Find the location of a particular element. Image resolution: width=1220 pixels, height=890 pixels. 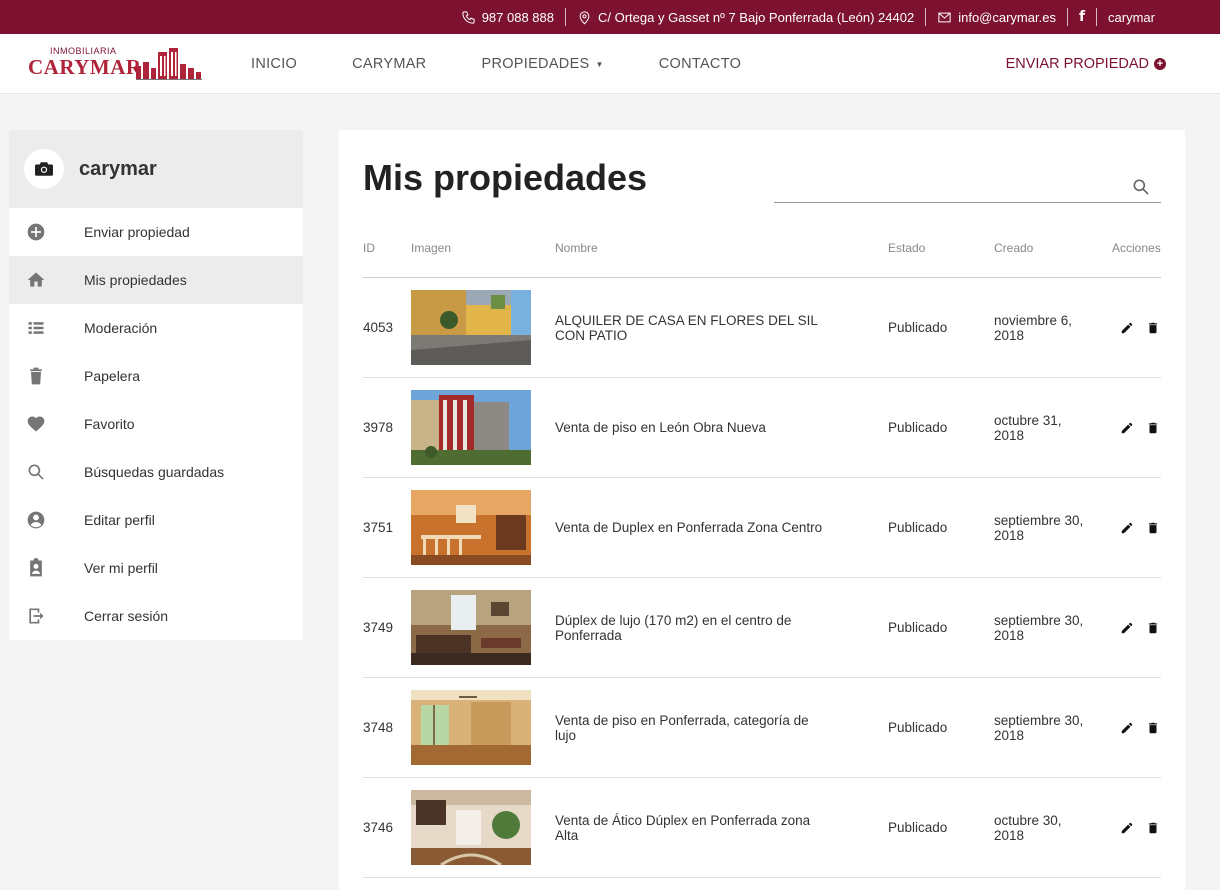

heart-icon is located at coordinates (36, 424).